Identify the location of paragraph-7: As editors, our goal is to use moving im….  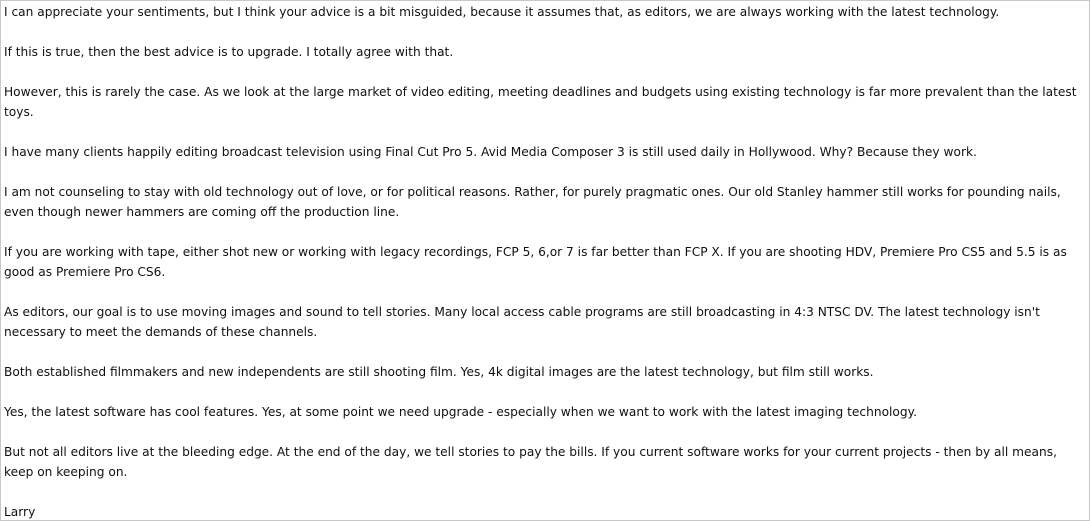
(522, 322).